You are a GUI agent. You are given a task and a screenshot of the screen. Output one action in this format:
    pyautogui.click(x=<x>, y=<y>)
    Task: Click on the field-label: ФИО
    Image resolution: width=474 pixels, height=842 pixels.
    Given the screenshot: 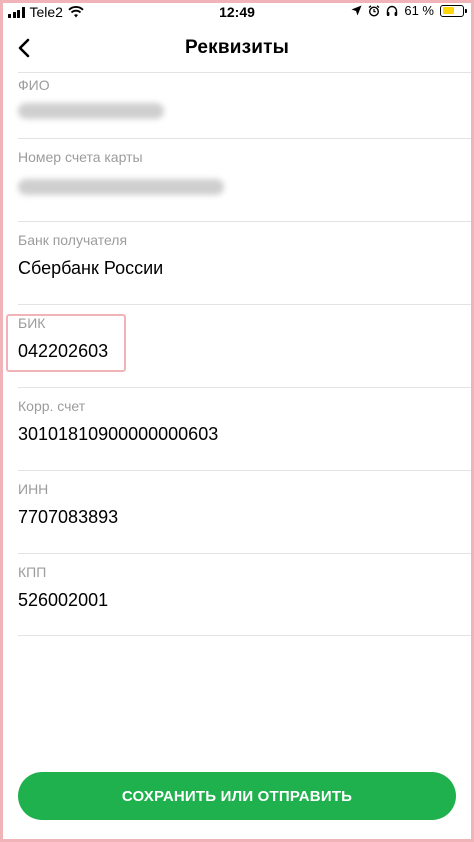 What is the action you would take?
    pyautogui.click(x=34, y=85)
    